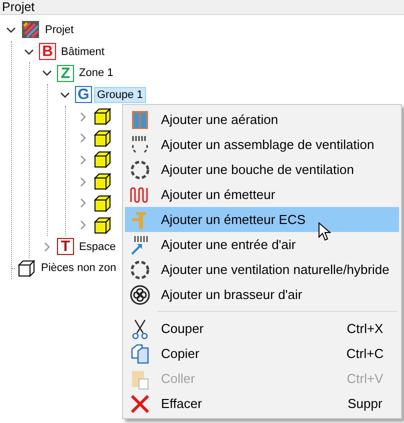 This screenshot has width=404, height=423. What do you see at coordinates (65, 73) in the screenshot?
I see `zone-badge: Z` at bounding box center [65, 73].